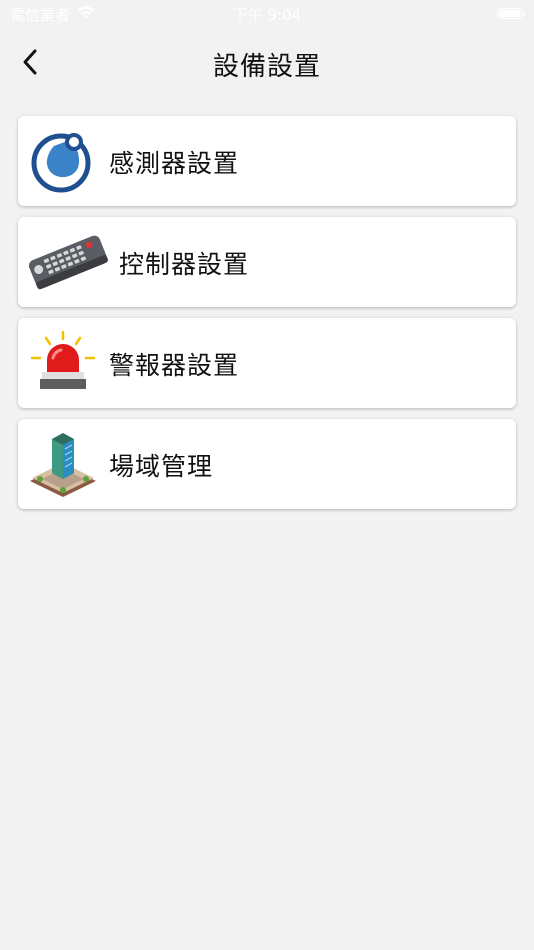  What do you see at coordinates (267, 363) in the screenshot?
I see `menu-item-alarm-settings: 警報器設置` at bounding box center [267, 363].